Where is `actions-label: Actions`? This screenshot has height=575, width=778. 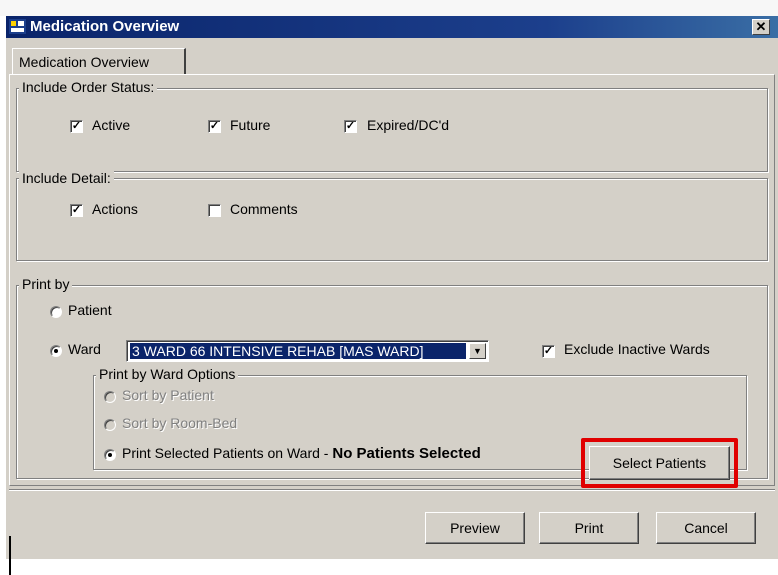 actions-label: Actions is located at coordinates (115, 209).